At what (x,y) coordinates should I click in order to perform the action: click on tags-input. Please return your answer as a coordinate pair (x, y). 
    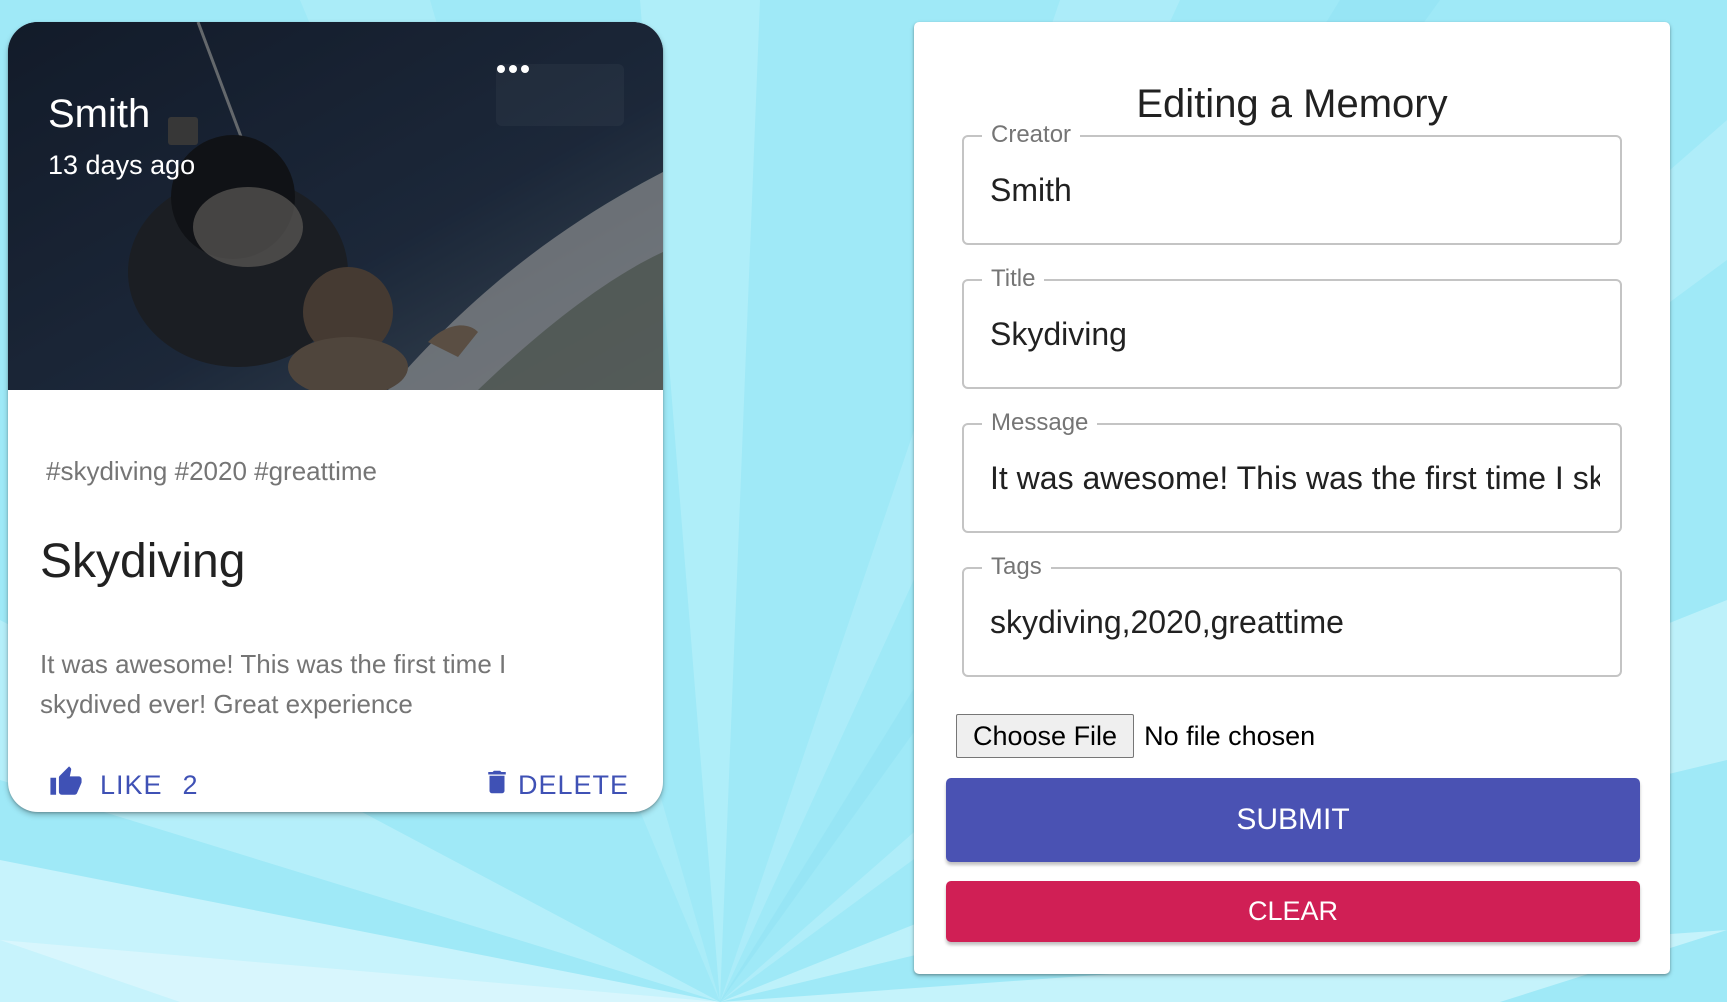
    Looking at the image, I should click on (1295, 622).